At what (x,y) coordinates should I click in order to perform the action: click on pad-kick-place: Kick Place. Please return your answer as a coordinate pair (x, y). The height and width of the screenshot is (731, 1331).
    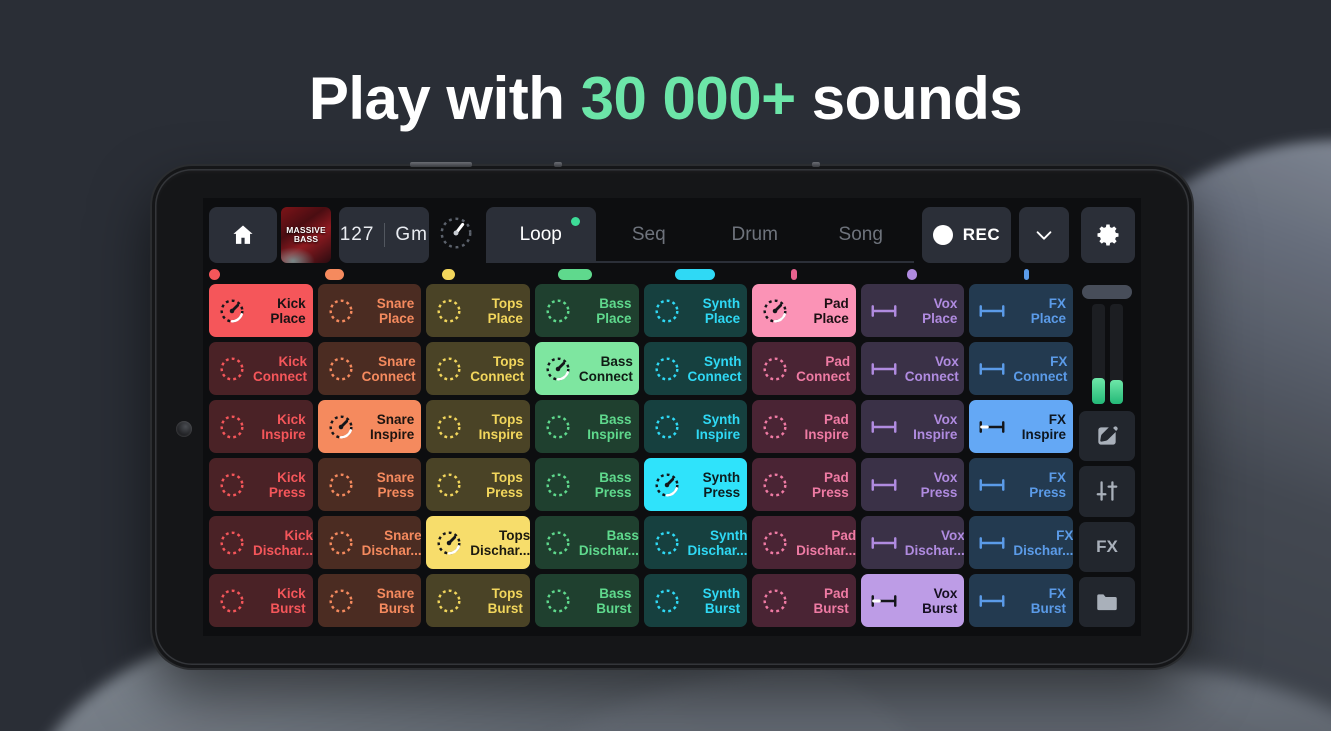
    Looking at the image, I should click on (261, 310).